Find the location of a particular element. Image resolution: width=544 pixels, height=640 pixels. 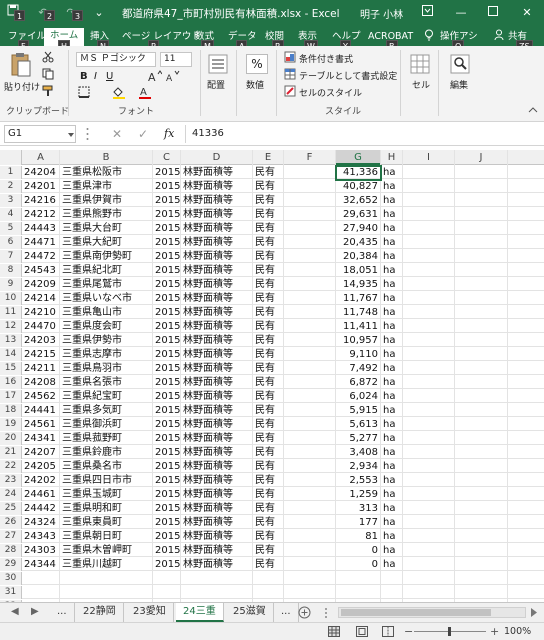

cell-category is located at coordinates (217, 578).